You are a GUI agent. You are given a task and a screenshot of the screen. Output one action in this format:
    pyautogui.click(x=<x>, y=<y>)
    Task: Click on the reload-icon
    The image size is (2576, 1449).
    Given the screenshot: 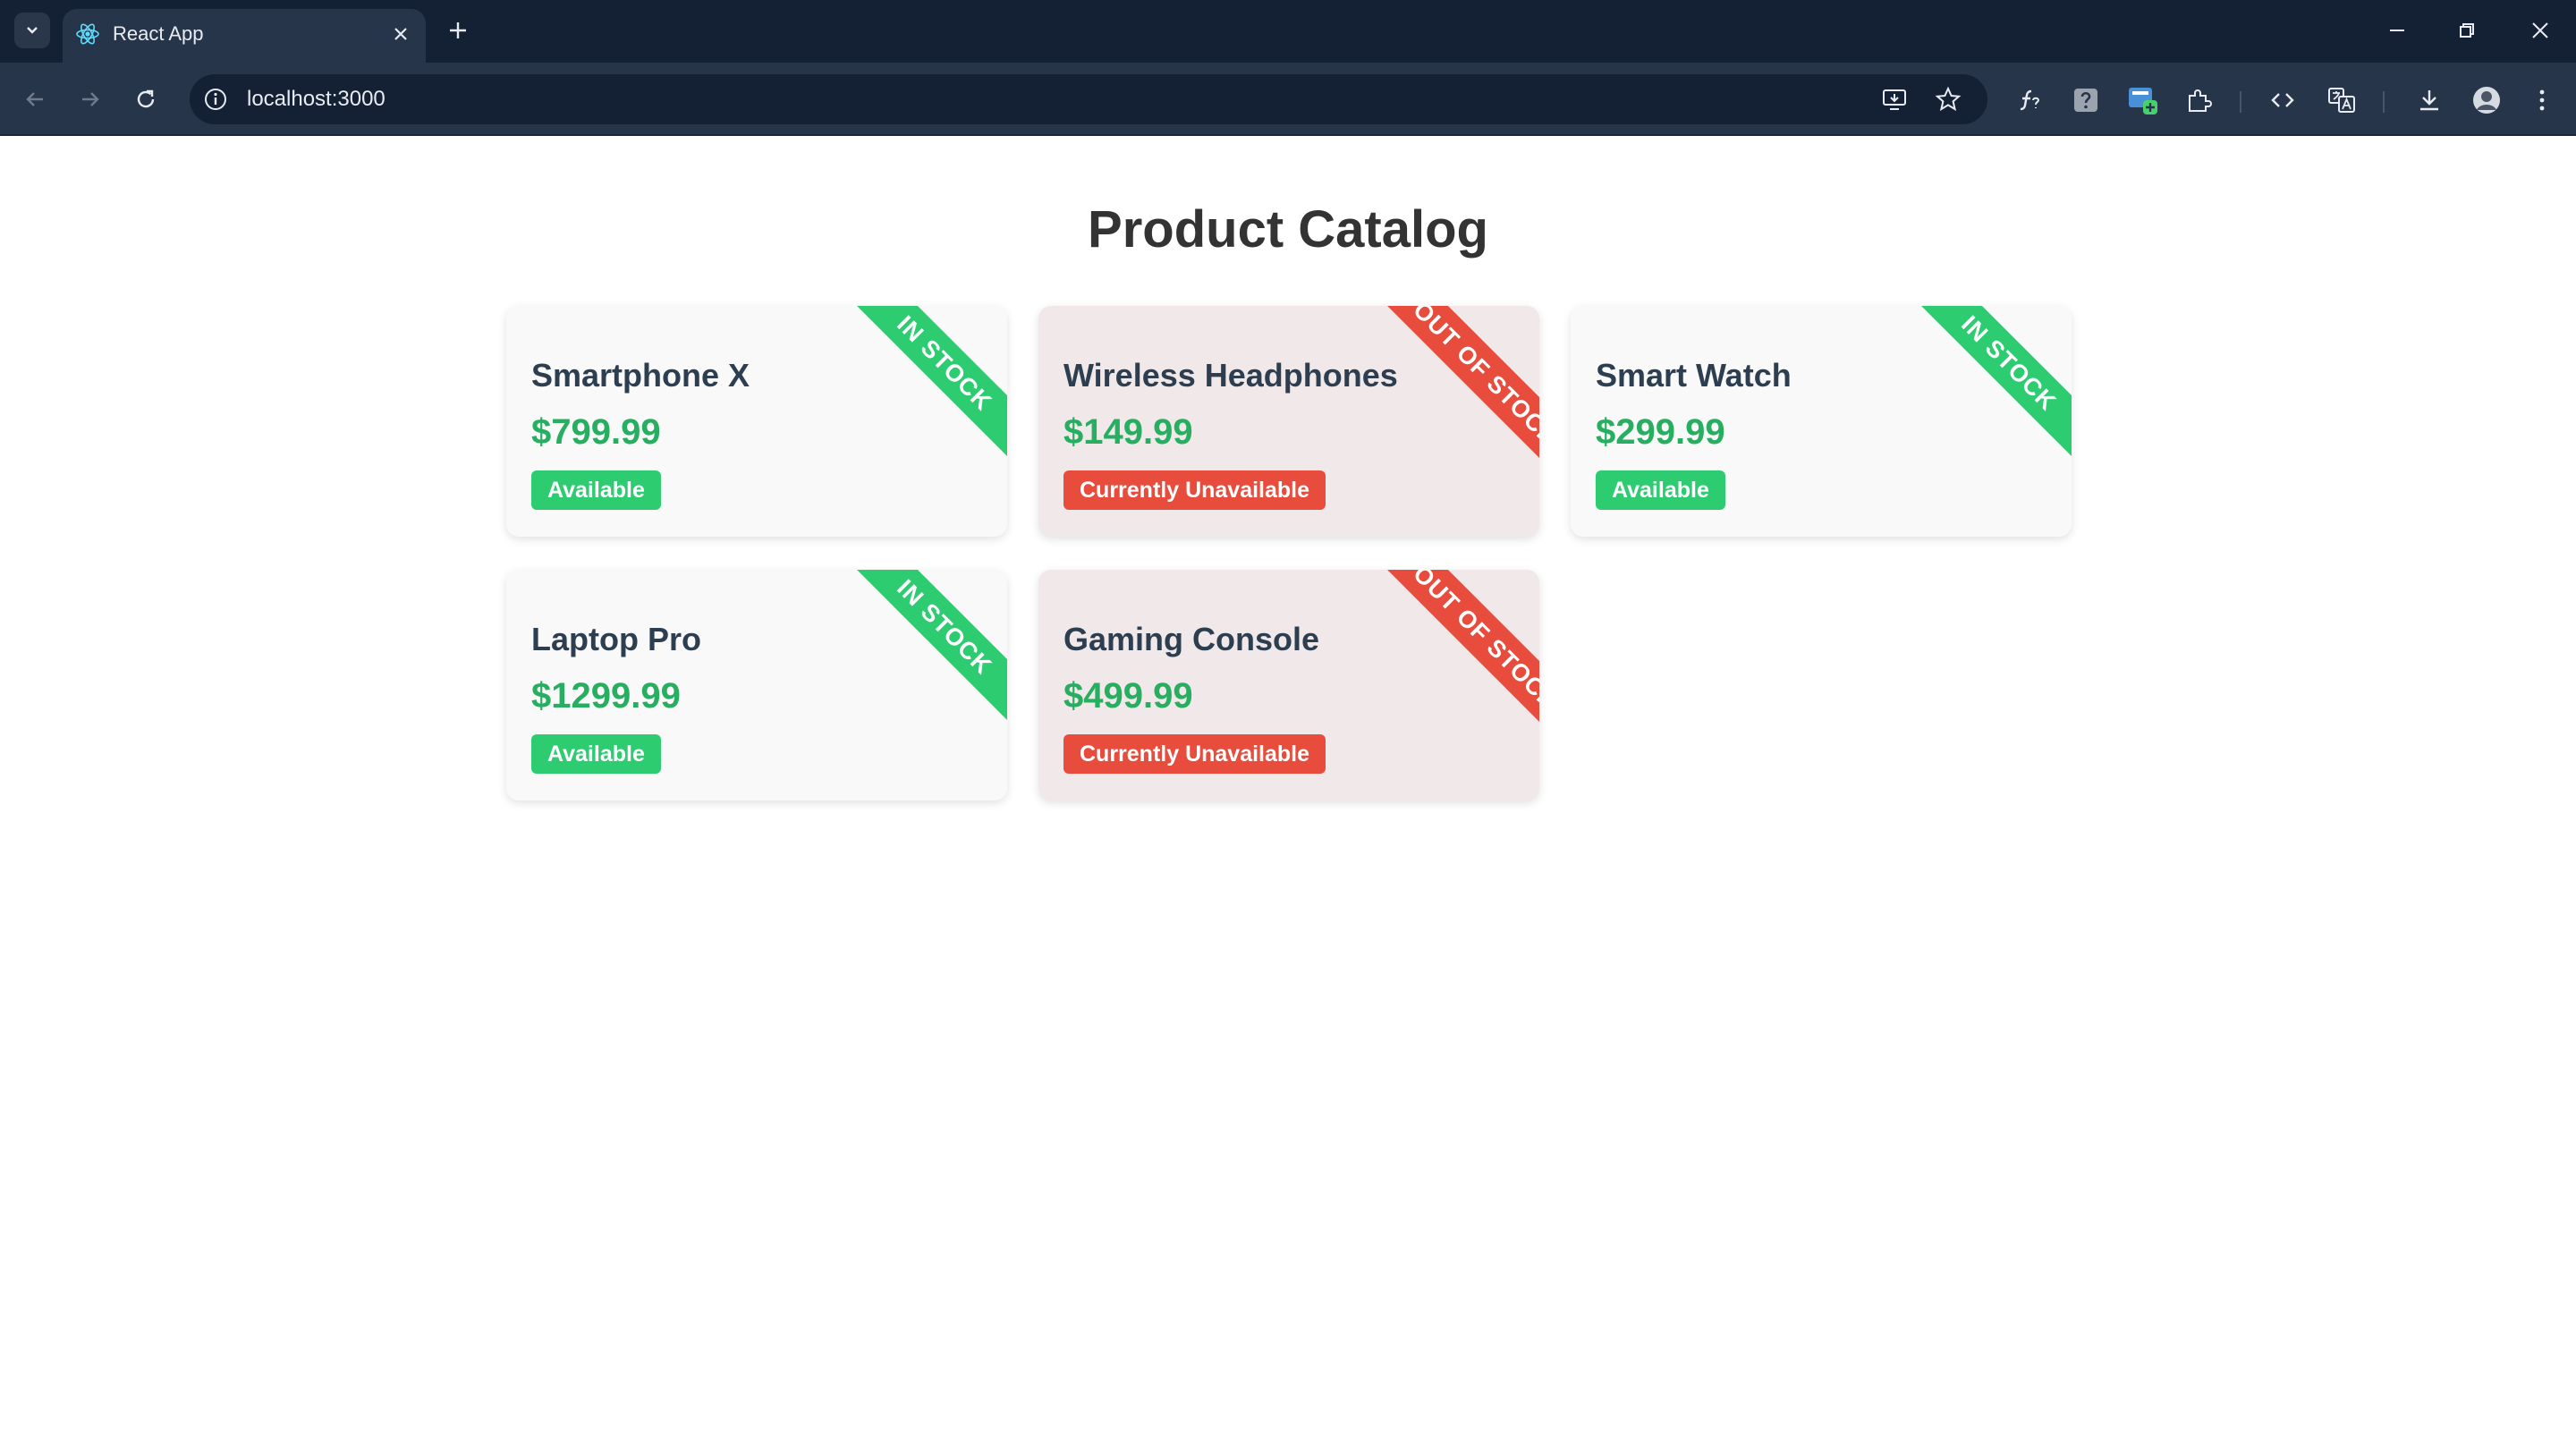 What is the action you would take?
    pyautogui.click(x=146, y=98)
    